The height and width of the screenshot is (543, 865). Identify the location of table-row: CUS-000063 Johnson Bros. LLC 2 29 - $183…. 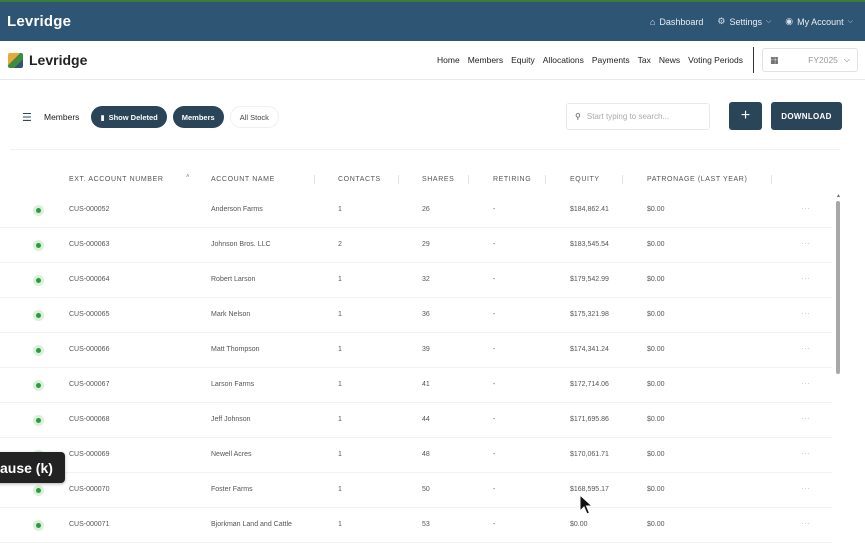
(416, 245).